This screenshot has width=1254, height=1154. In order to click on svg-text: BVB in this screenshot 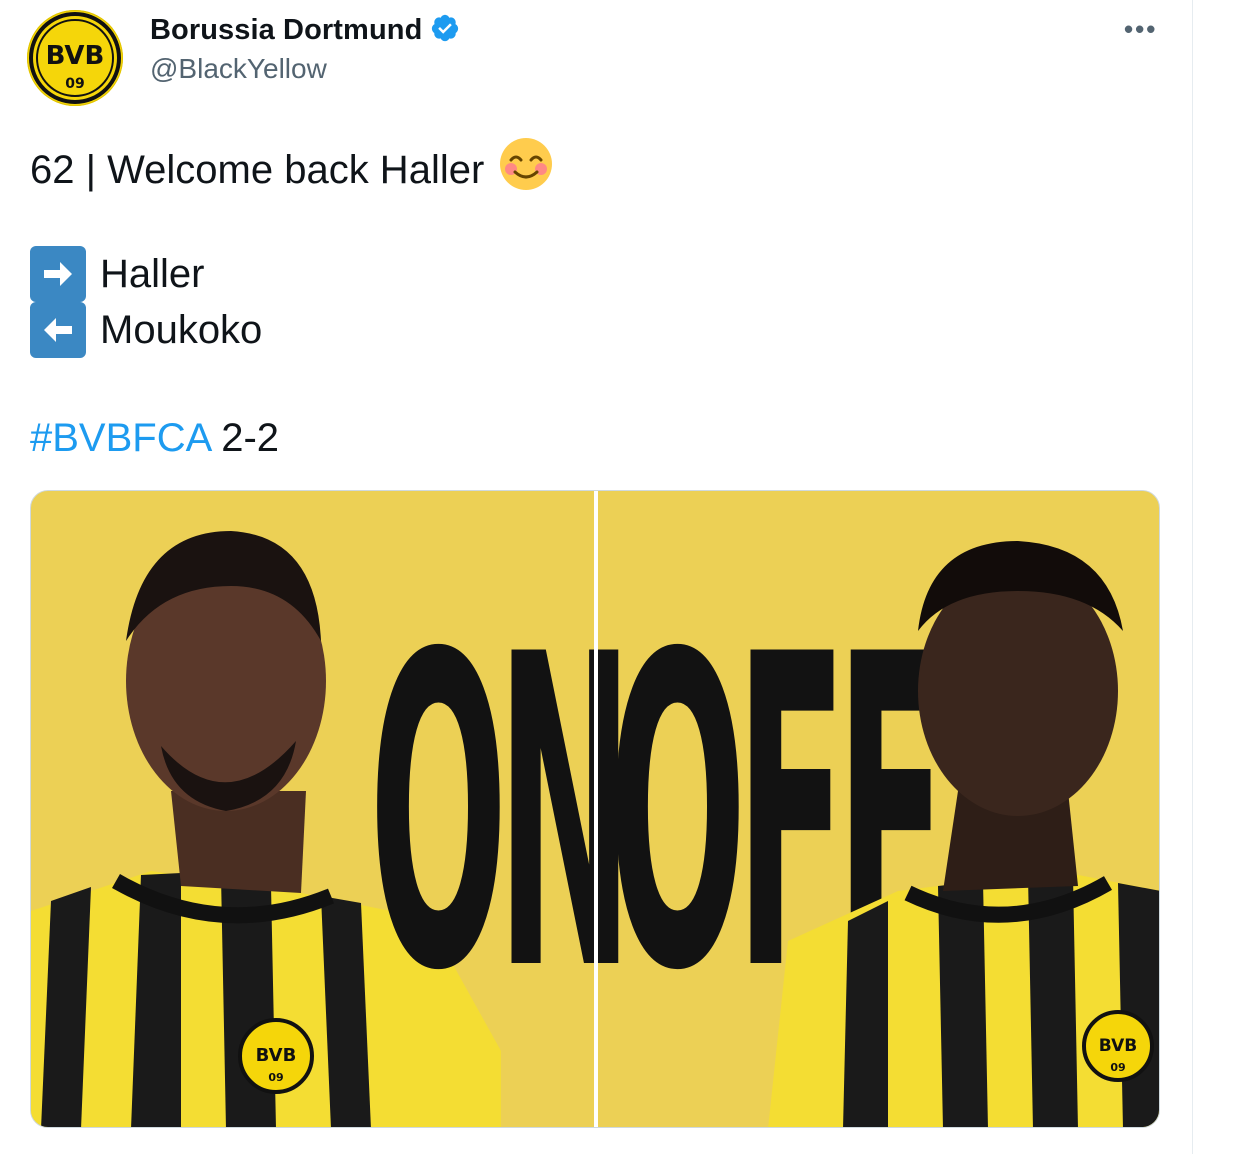, I will do `click(75, 56)`.